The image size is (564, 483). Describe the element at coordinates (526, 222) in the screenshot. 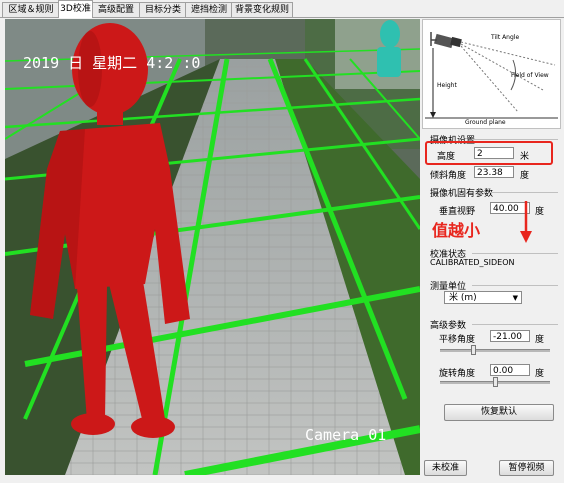

I see `down-arrow-icon` at that location.